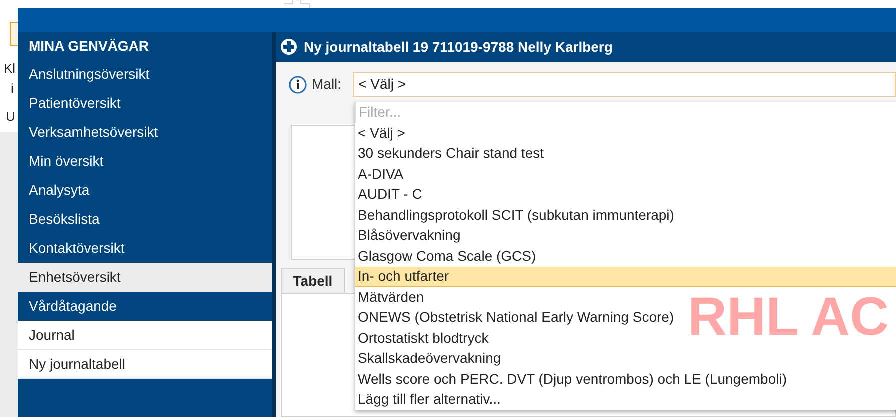 The image size is (896, 417). Describe the element at coordinates (145, 74) in the screenshot. I see `sidebar-item: Anslutningsöversikt` at that location.